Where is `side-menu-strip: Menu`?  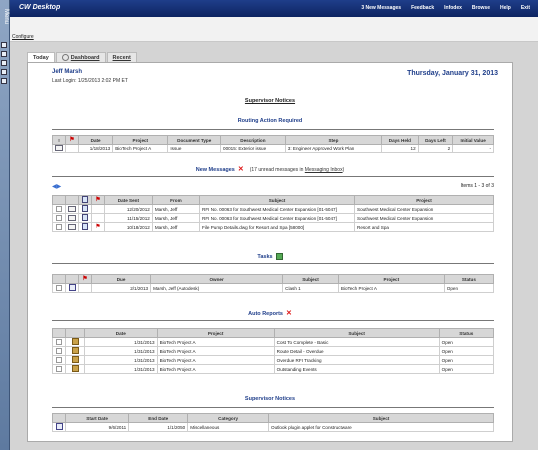
side-menu-strip: Menu is located at coordinates (5, 225).